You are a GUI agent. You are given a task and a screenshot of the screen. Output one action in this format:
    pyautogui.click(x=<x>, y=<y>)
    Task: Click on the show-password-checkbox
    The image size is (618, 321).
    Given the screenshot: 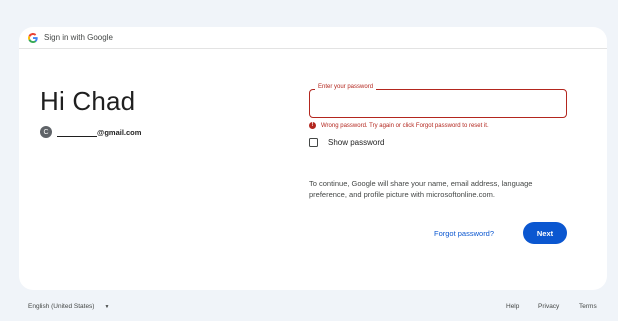 What is the action you would take?
    pyautogui.click(x=313, y=142)
    